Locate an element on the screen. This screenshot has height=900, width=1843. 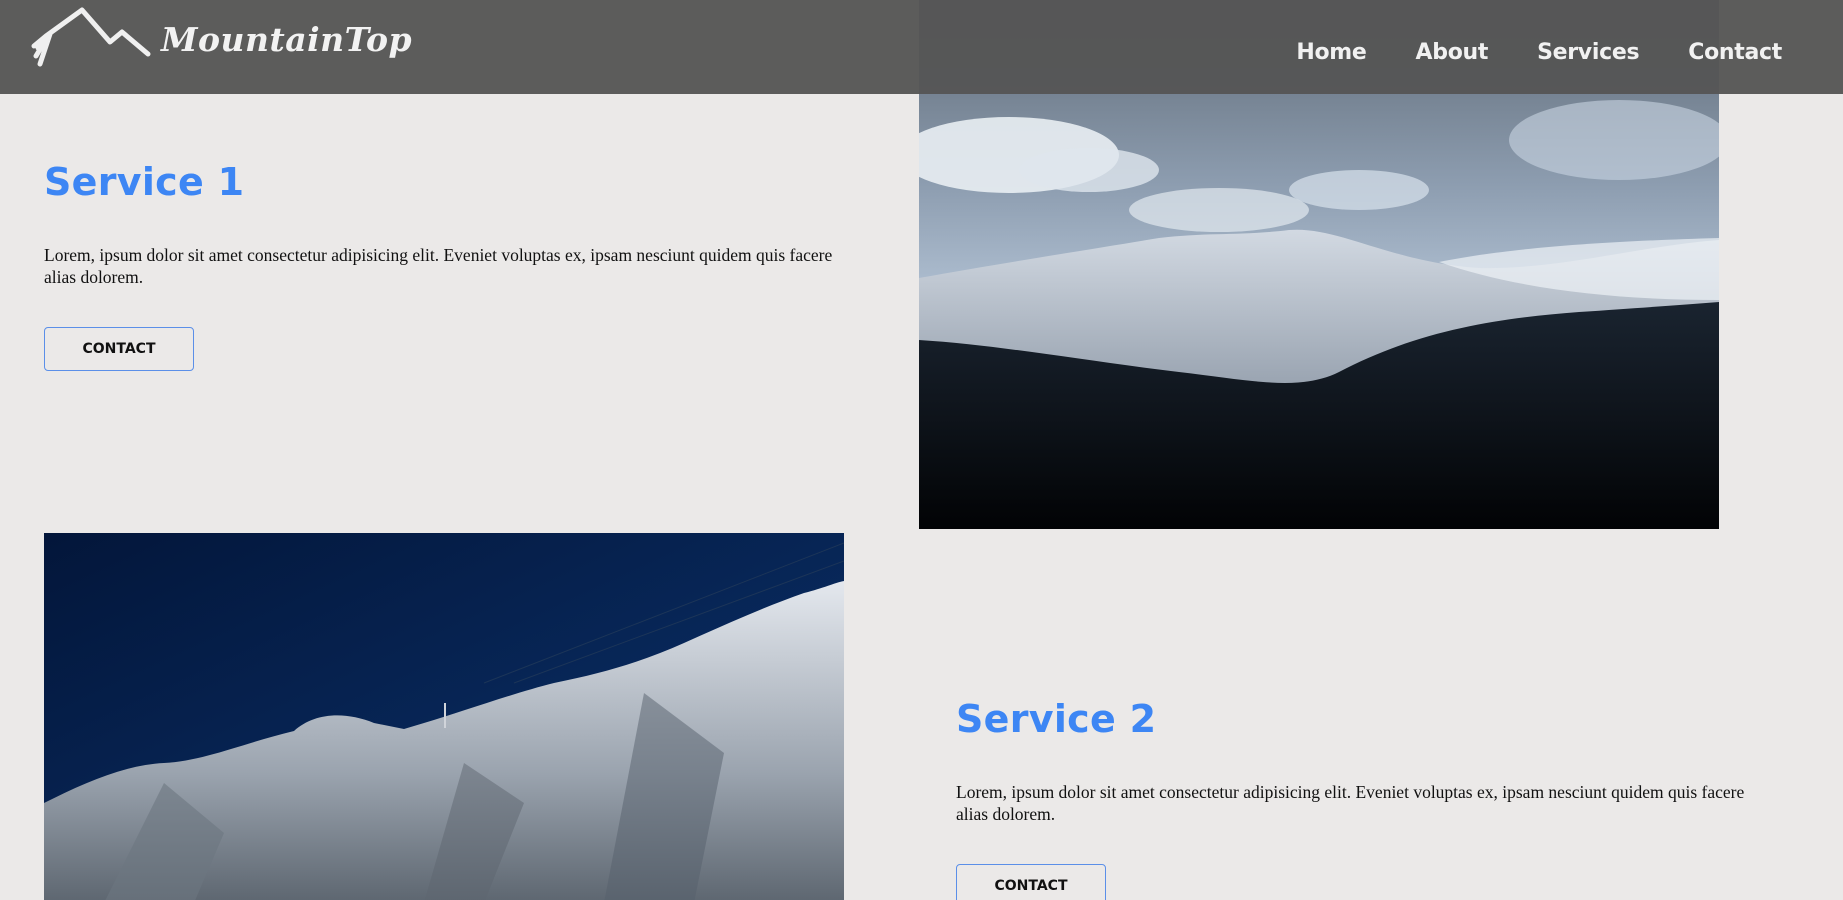
service-1-title: Service 1 is located at coordinates (144, 182).